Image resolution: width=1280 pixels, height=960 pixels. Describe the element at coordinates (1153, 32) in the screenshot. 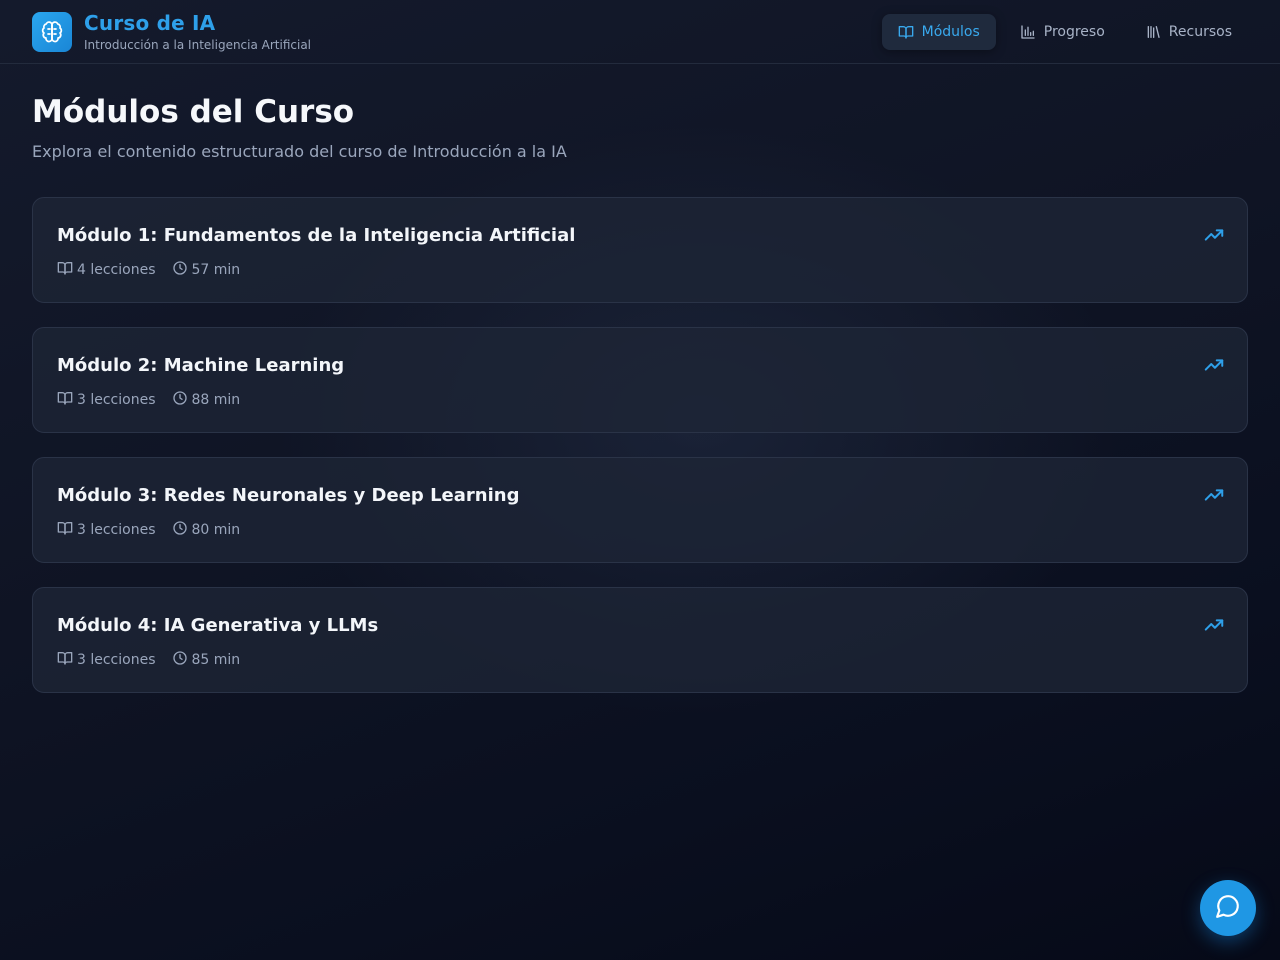

I see `library-icon` at that location.